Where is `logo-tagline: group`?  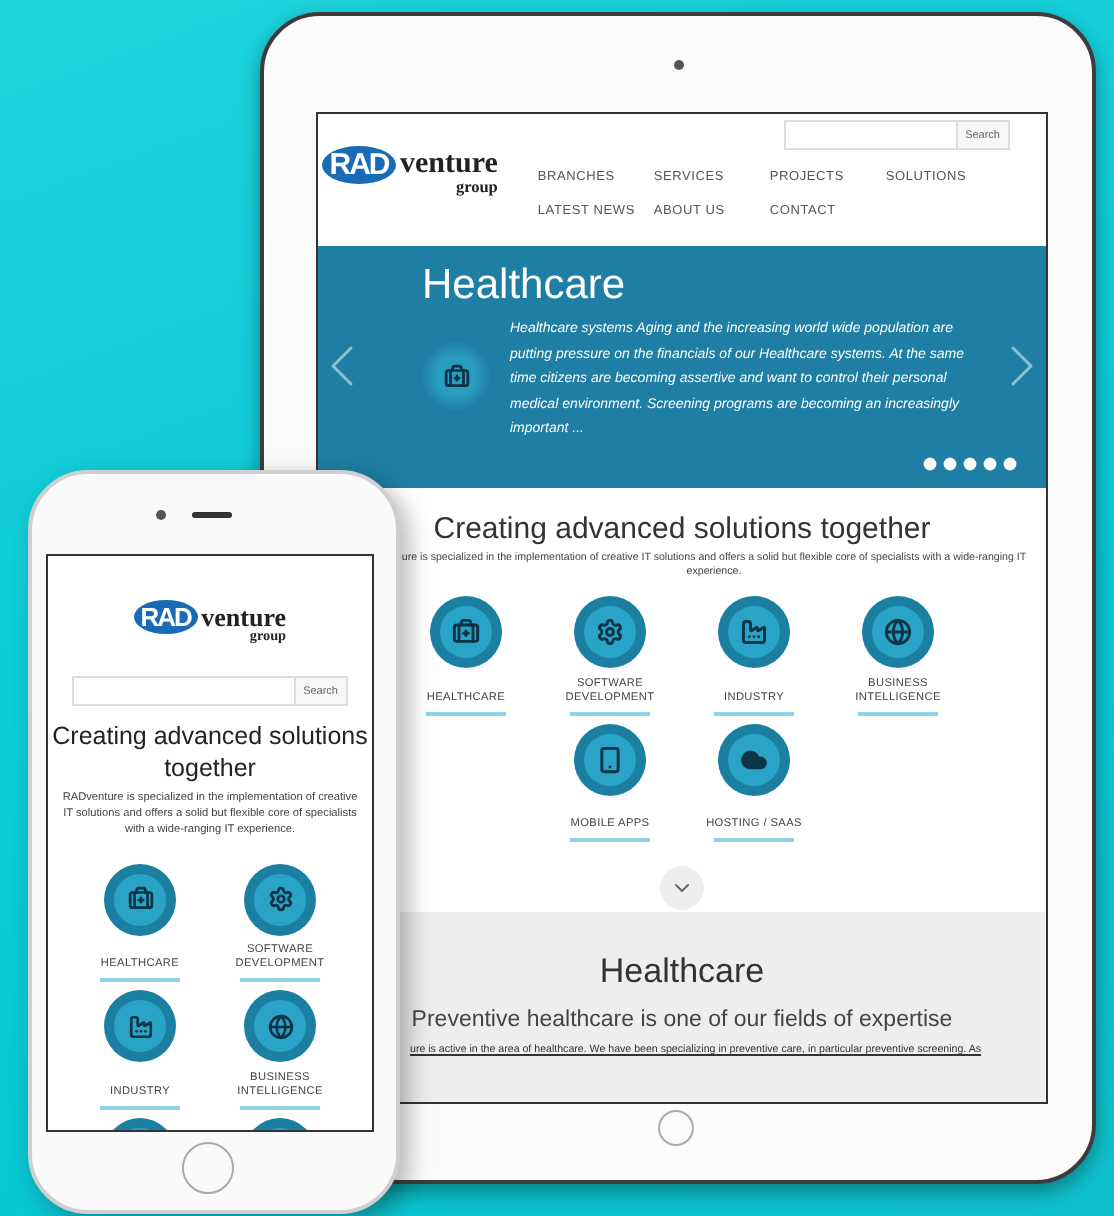
logo-tagline: group is located at coordinates (476, 188).